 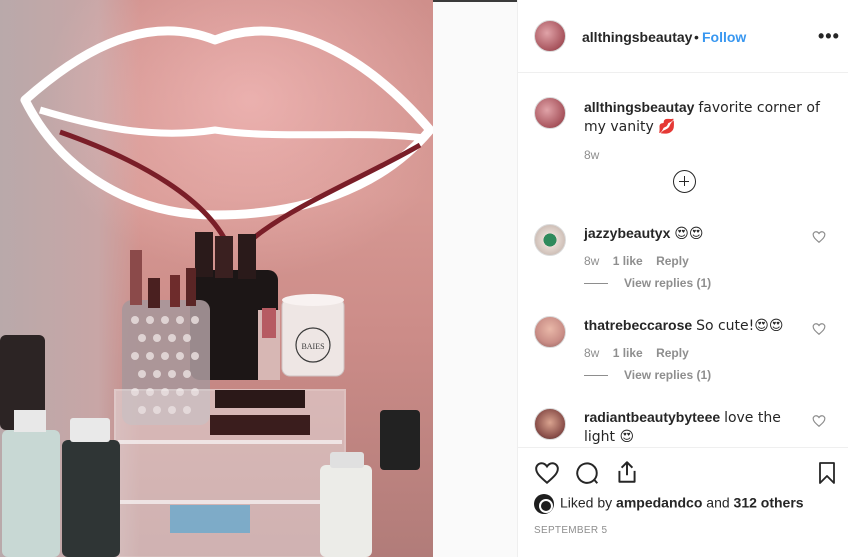 What do you see at coordinates (689, 234) in the screenshot?
I see `comment-body: 😍😍` at bounding box center [689, 234].